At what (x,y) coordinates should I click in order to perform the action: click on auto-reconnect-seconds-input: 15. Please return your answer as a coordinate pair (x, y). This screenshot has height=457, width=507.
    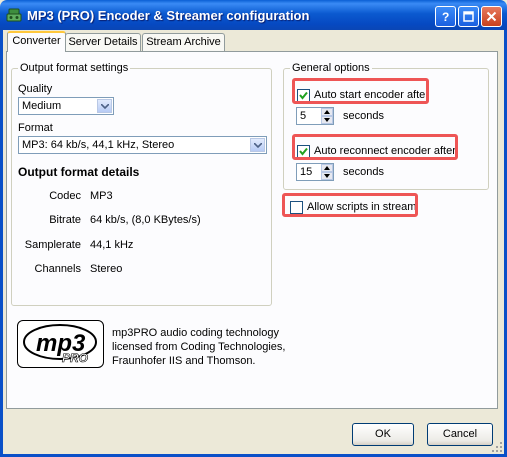
    Looking at the image, I should click on (315, 172).